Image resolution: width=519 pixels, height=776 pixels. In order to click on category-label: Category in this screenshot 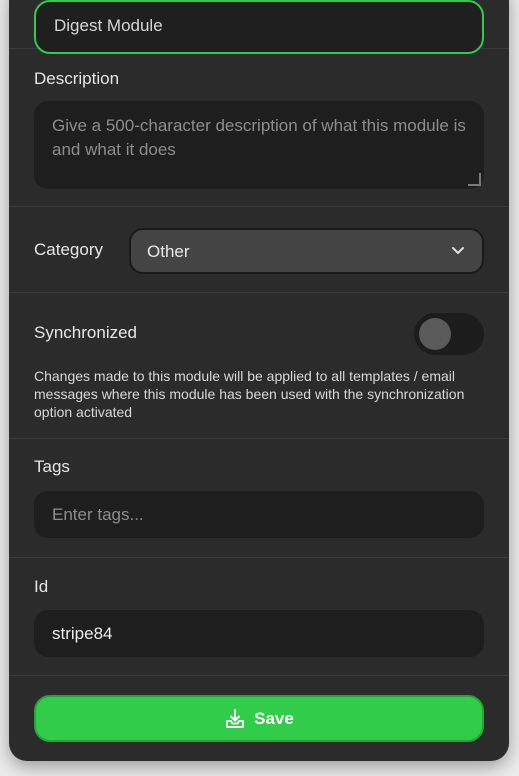, I will do `click(68, 249)`.